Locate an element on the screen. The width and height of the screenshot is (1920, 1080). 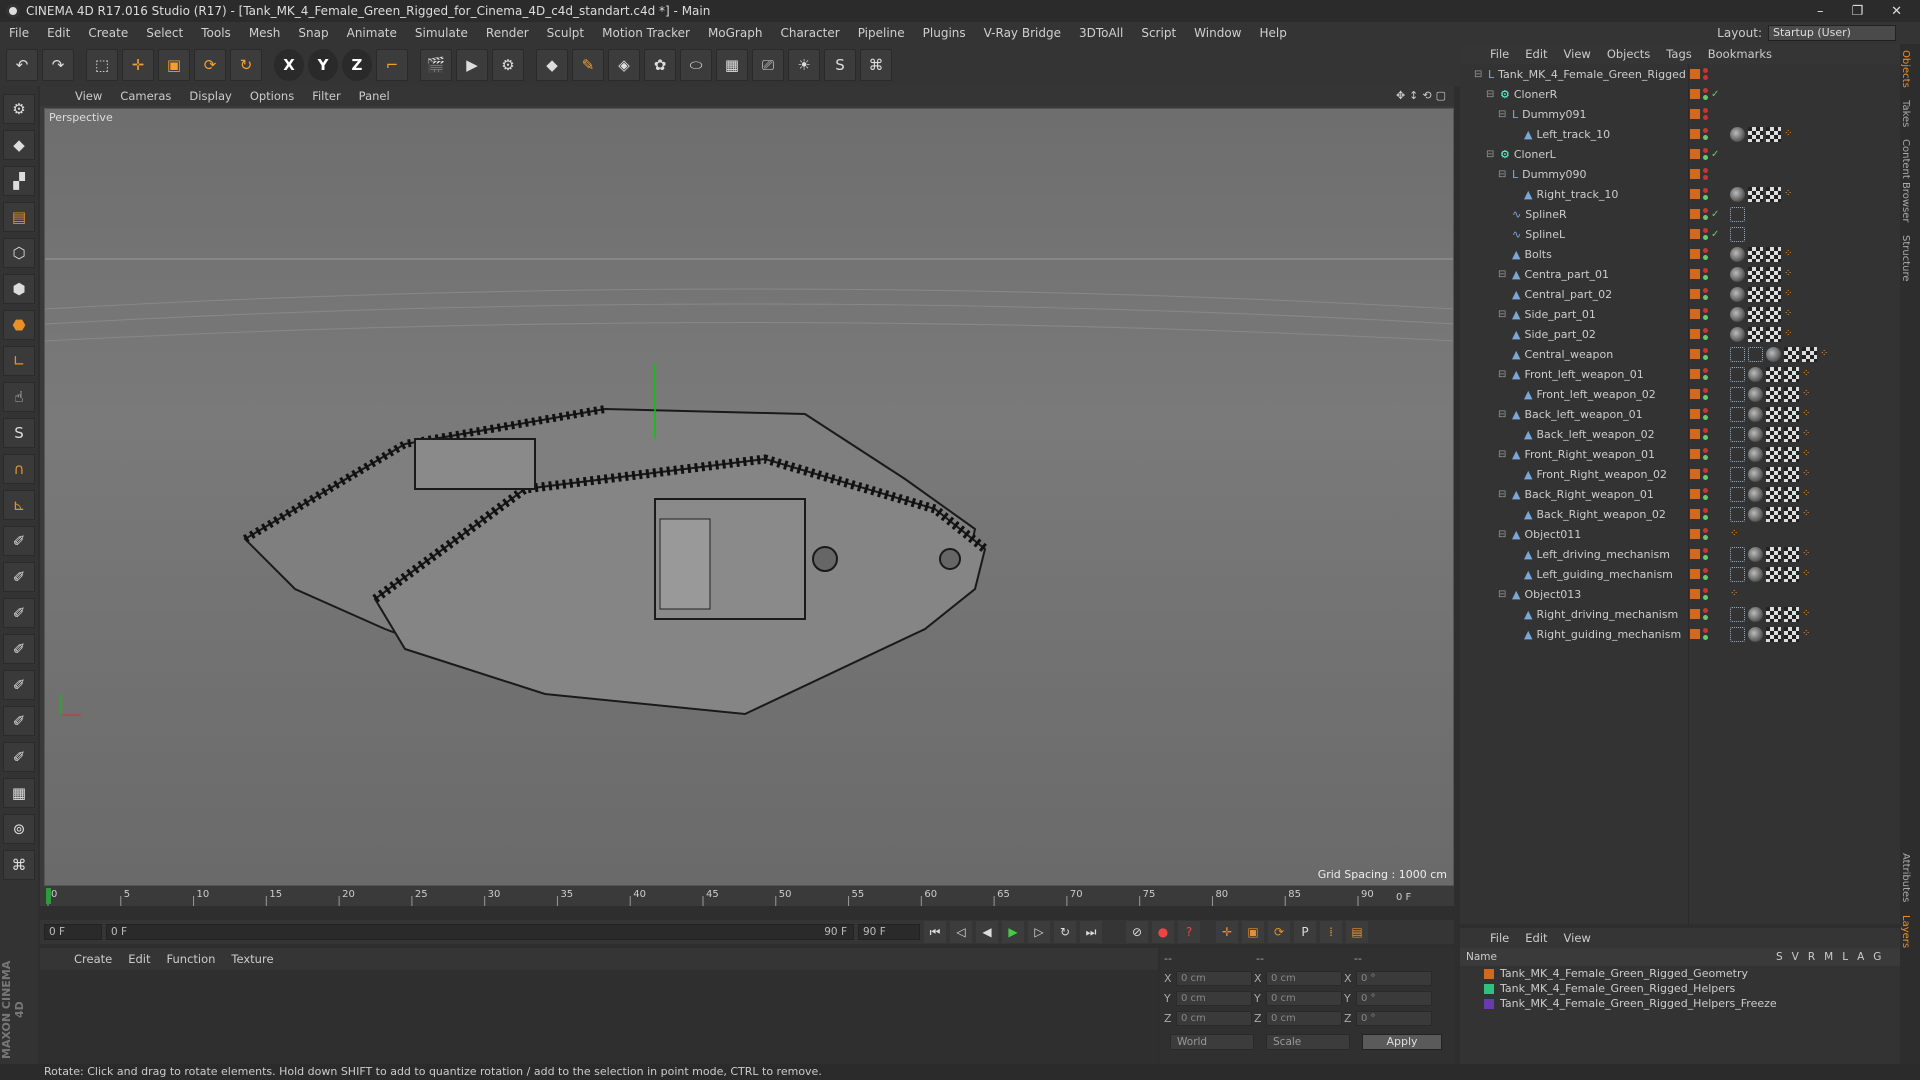
go-to-end-button: ⏭ is located at coordinates (1091, 932).